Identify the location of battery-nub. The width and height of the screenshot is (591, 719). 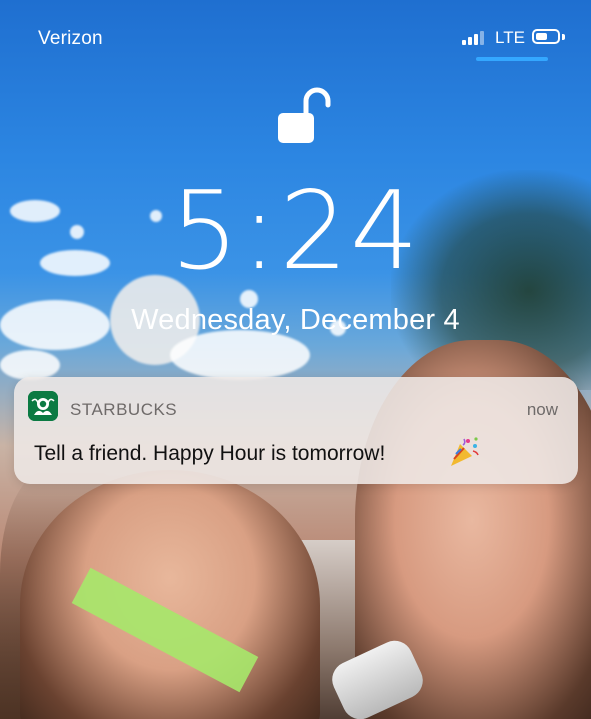
(563, 37).